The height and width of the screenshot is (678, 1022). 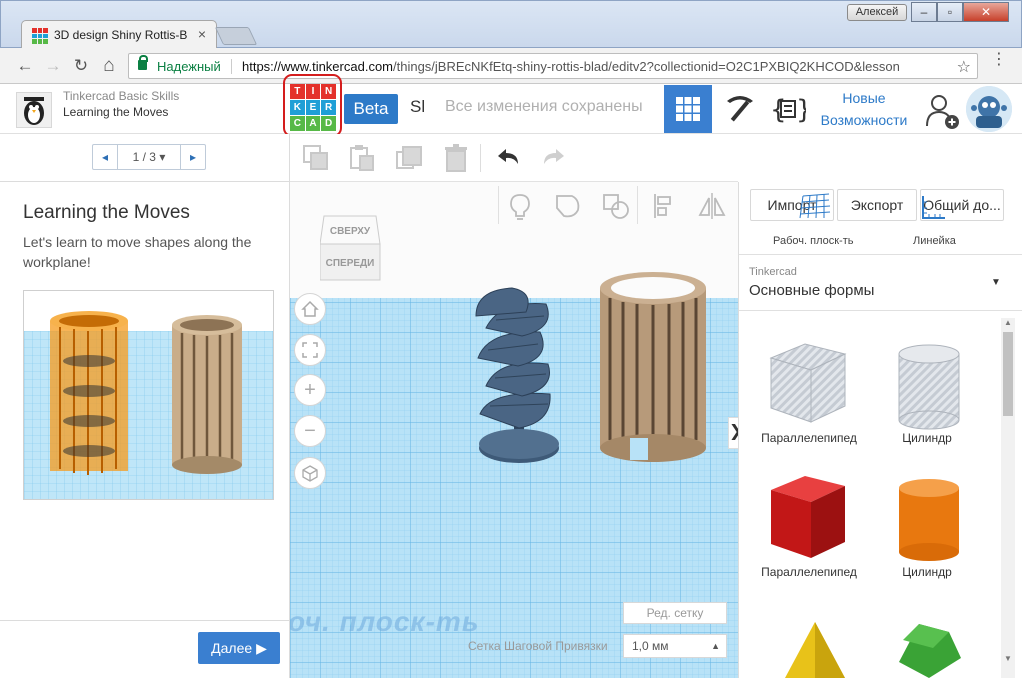 I want to click on lesson-name: Learning the Moves, so click(x=116, y=112).